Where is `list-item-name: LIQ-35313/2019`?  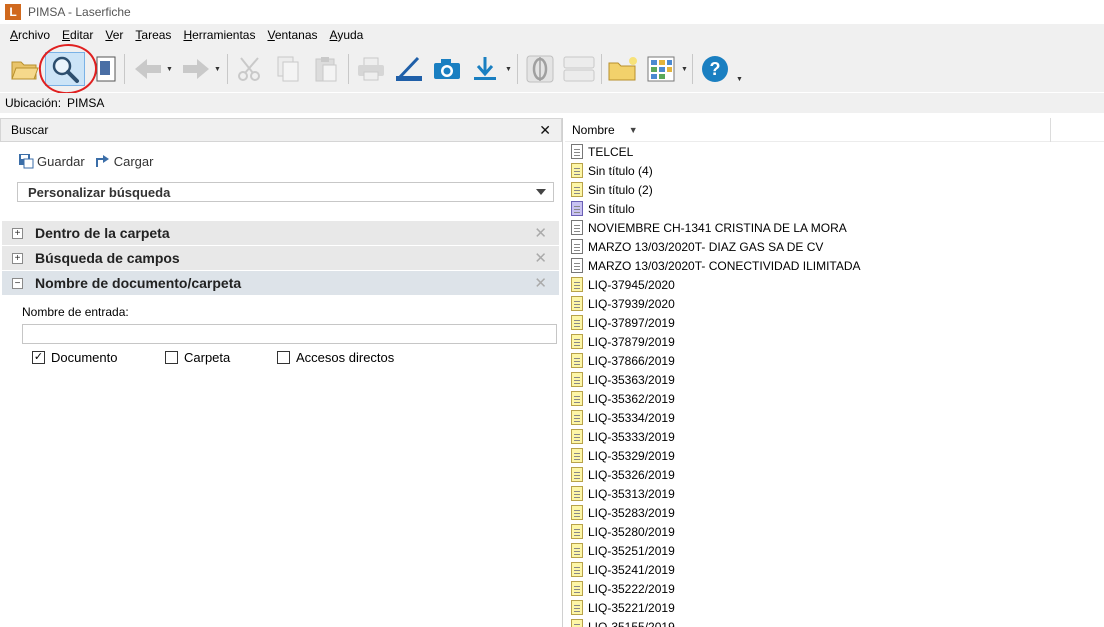
list-item-name: LIQ-35313/2019 is located at coordinates (631, 493).